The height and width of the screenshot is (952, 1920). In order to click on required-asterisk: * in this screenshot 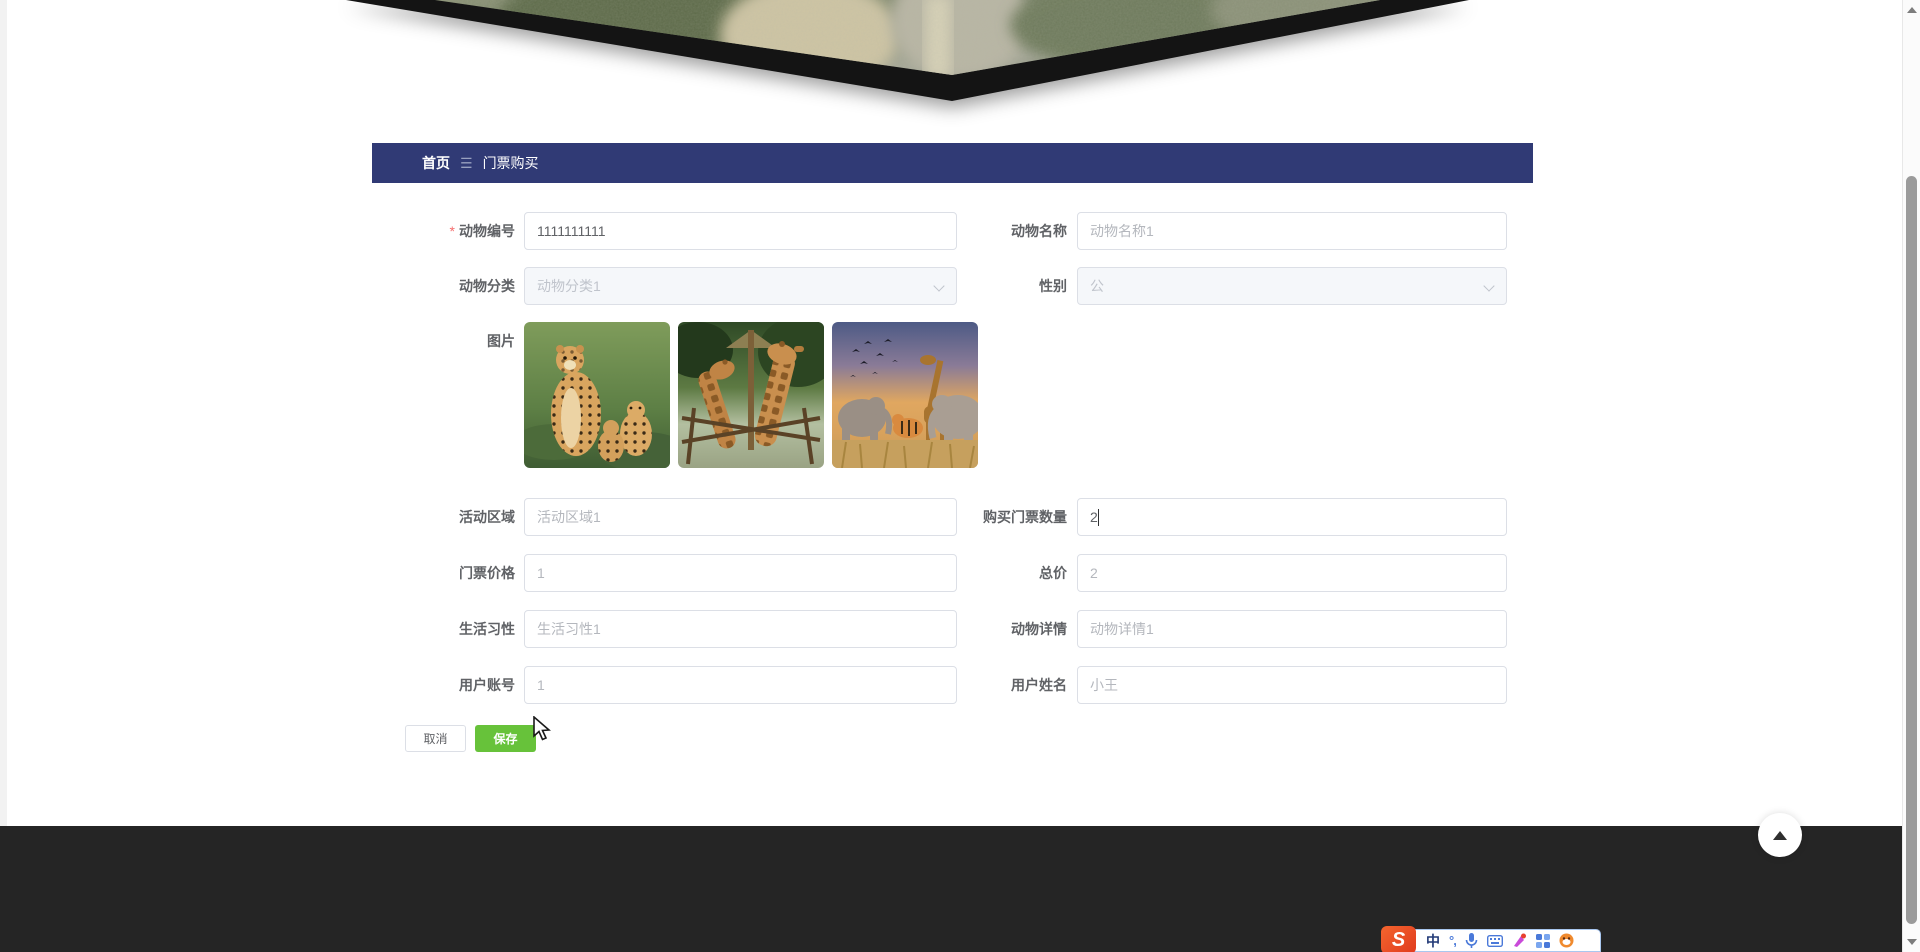, I will do `click(452, 231)`.